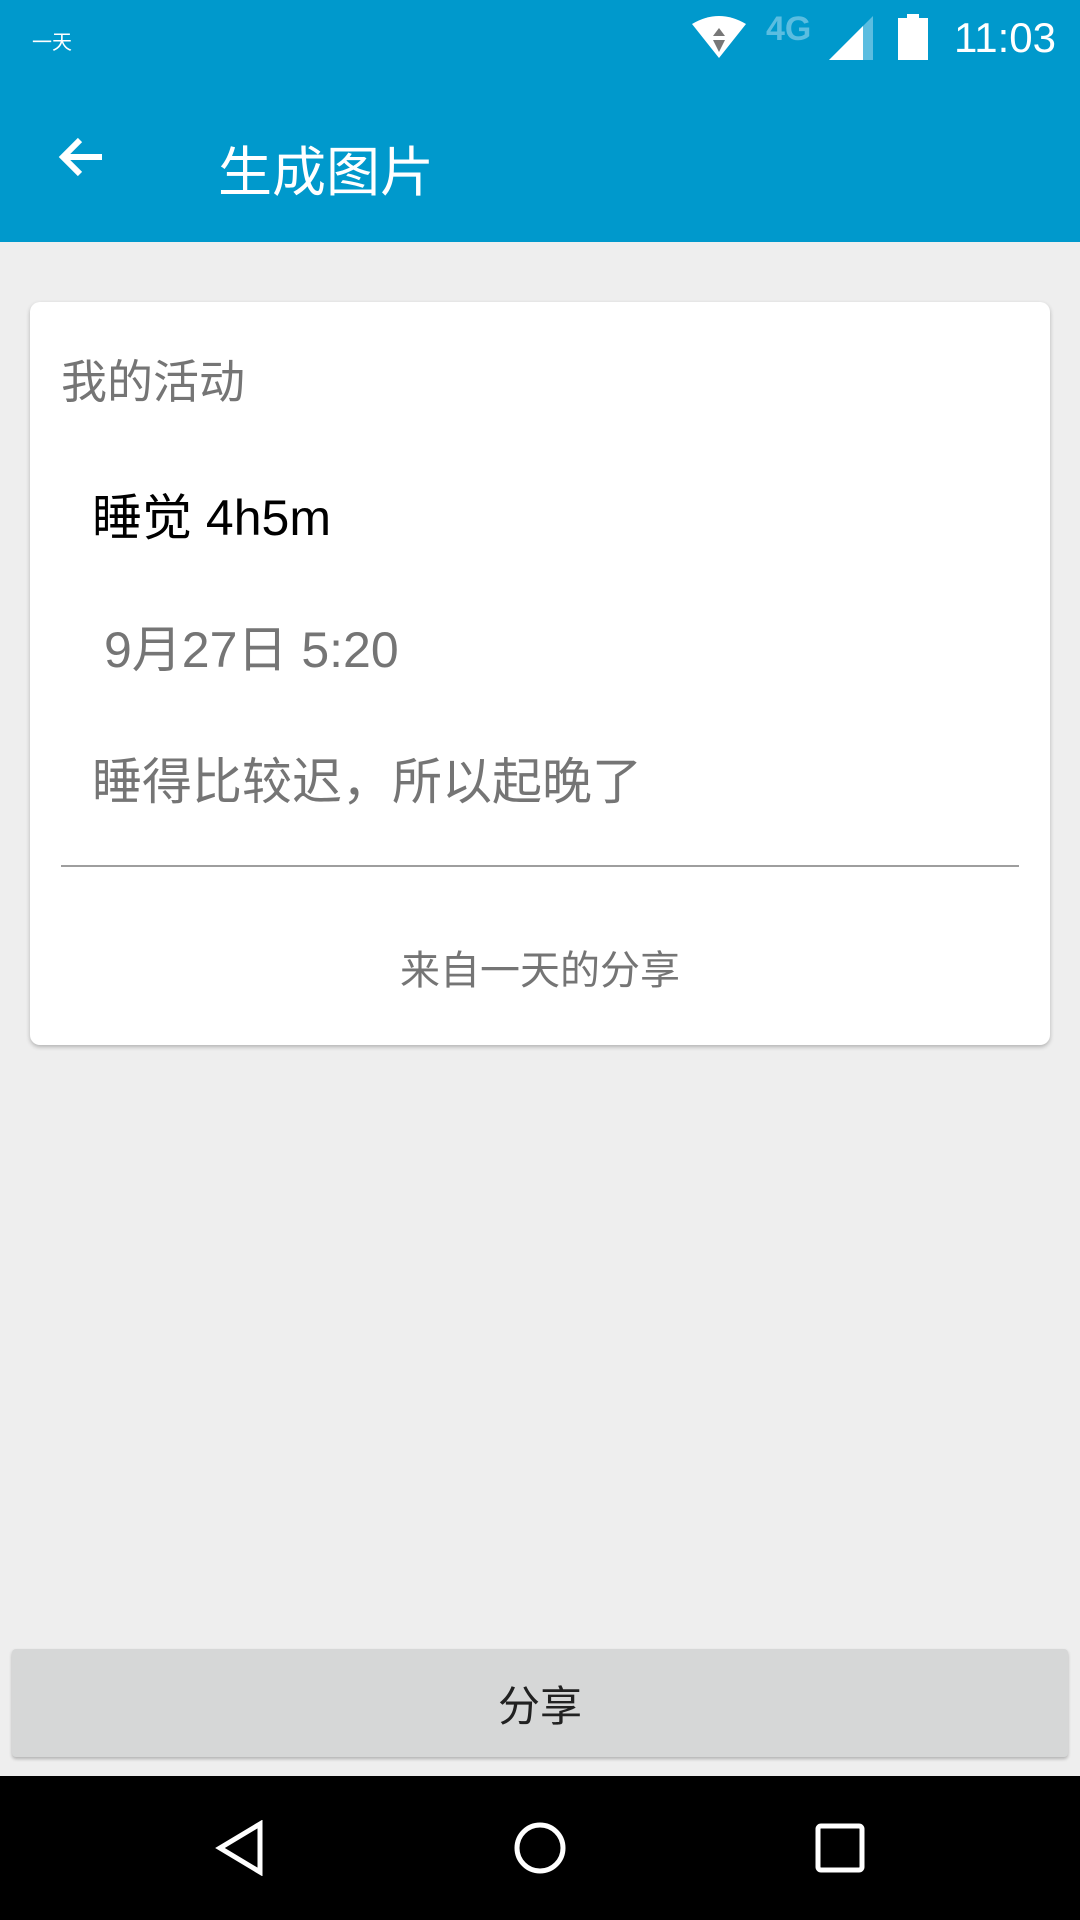  What do you see at coordinates (153, 382) in the screenshot?
I see `card-title: 我的活动` at bounding box center [153, 382].